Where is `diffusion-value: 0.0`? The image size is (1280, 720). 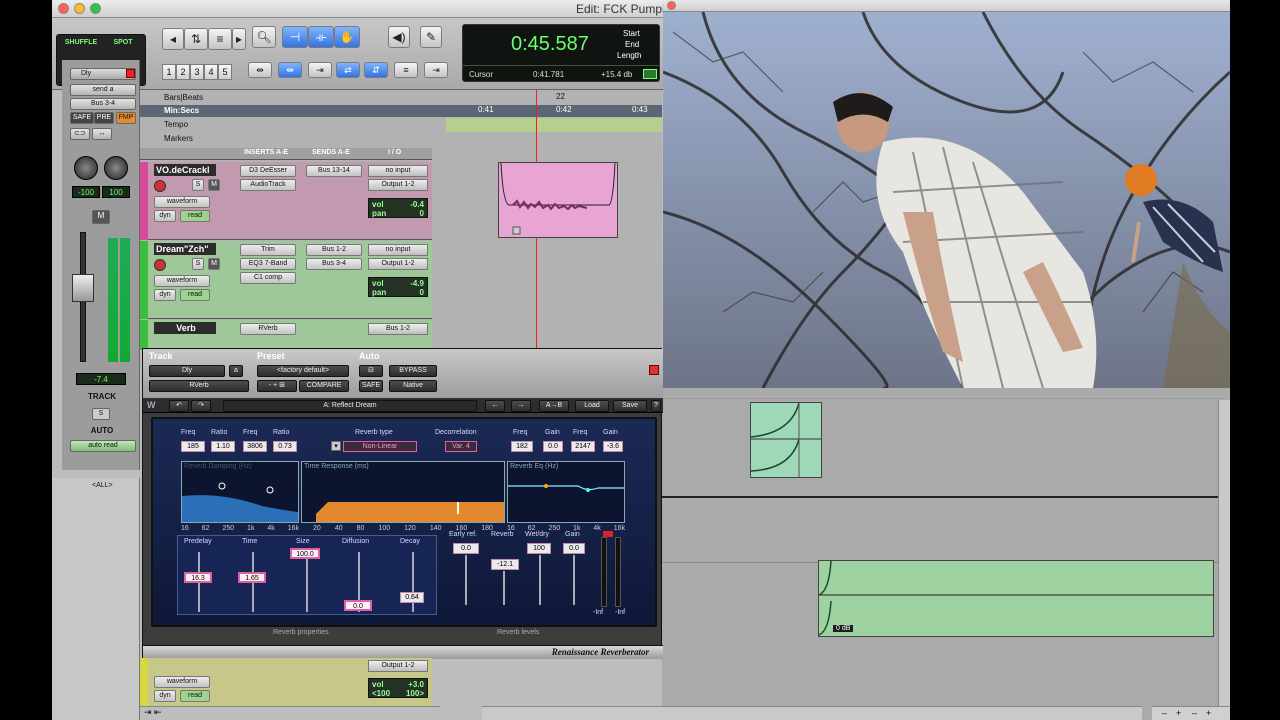 diffusion-value: 0.0 is located at coordinates (358, 605).